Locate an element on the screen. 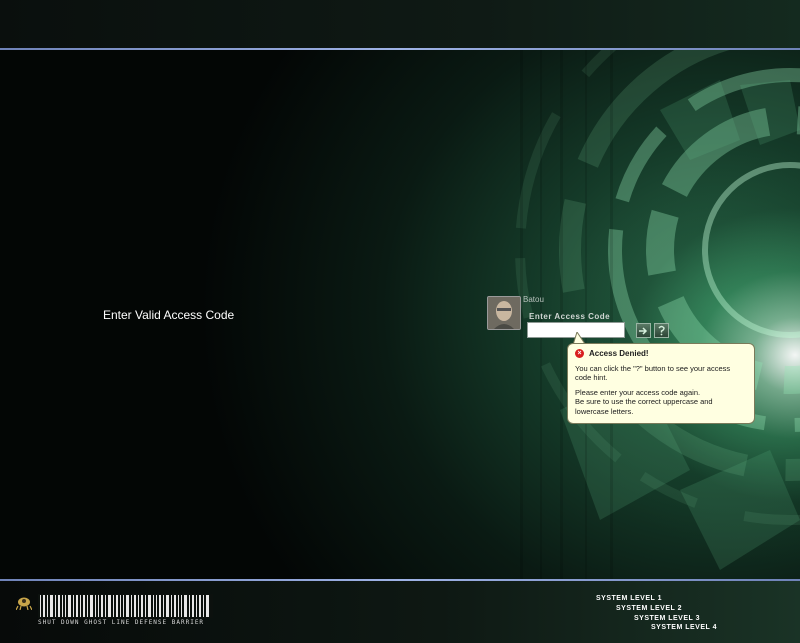 This screenshot has width=800, height=643. balloon-retry-text: Please enter your access code again. is located at coordinates (638, 392).